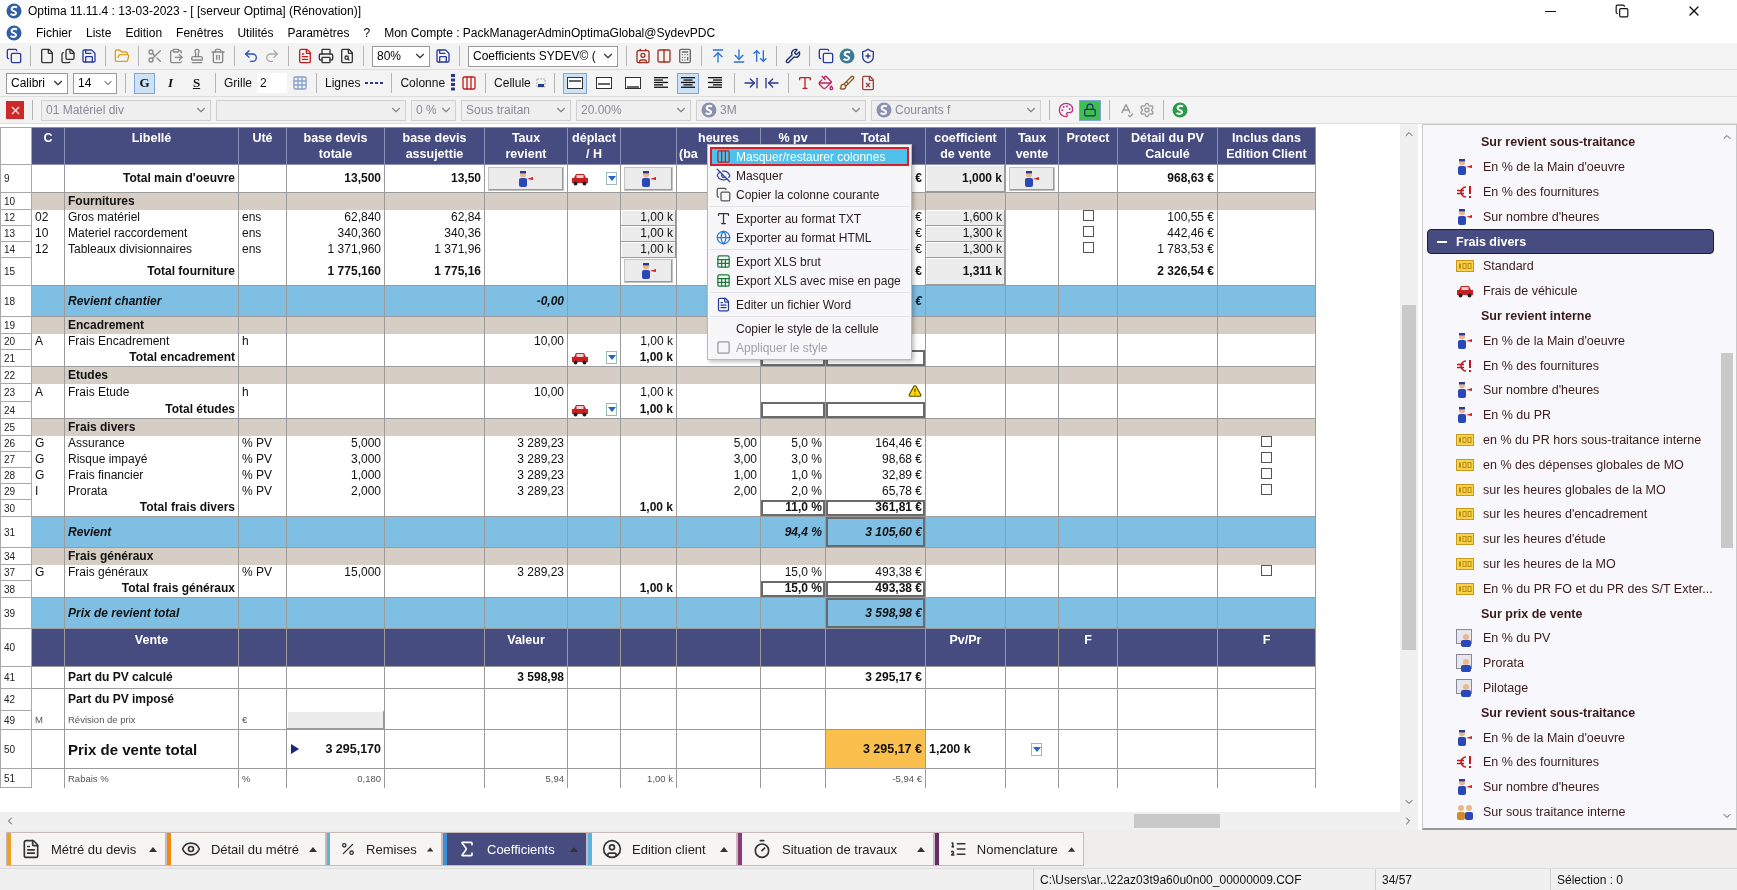 The image size is (1737, 890). Describe the element at coordinates (1167, 271) in the screenshot. I see `table-cell: 2 326,54 €` at that location.